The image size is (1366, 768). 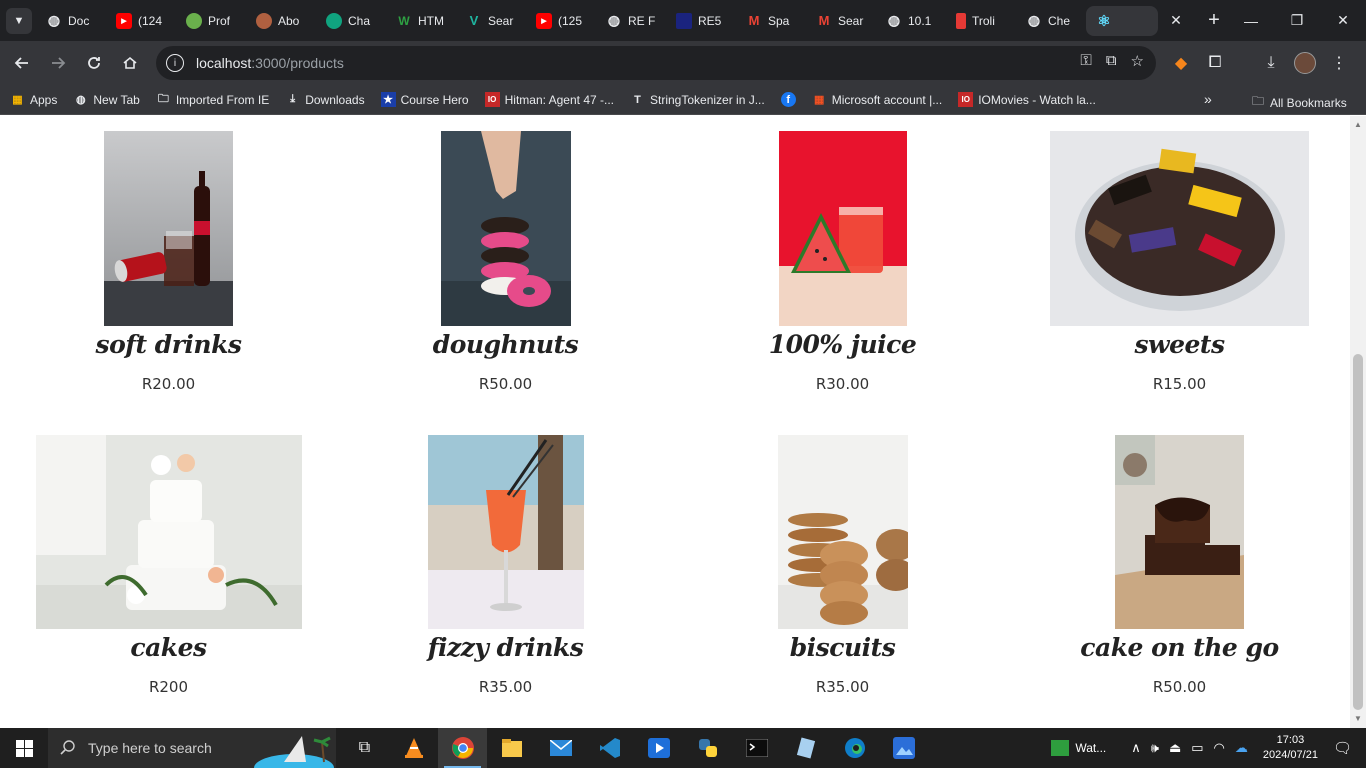 What do you see at coordinates (505, 565) in the screenshot?
I see `product-card: fizzy drinks R35.00` at bounding box center [505, 565].